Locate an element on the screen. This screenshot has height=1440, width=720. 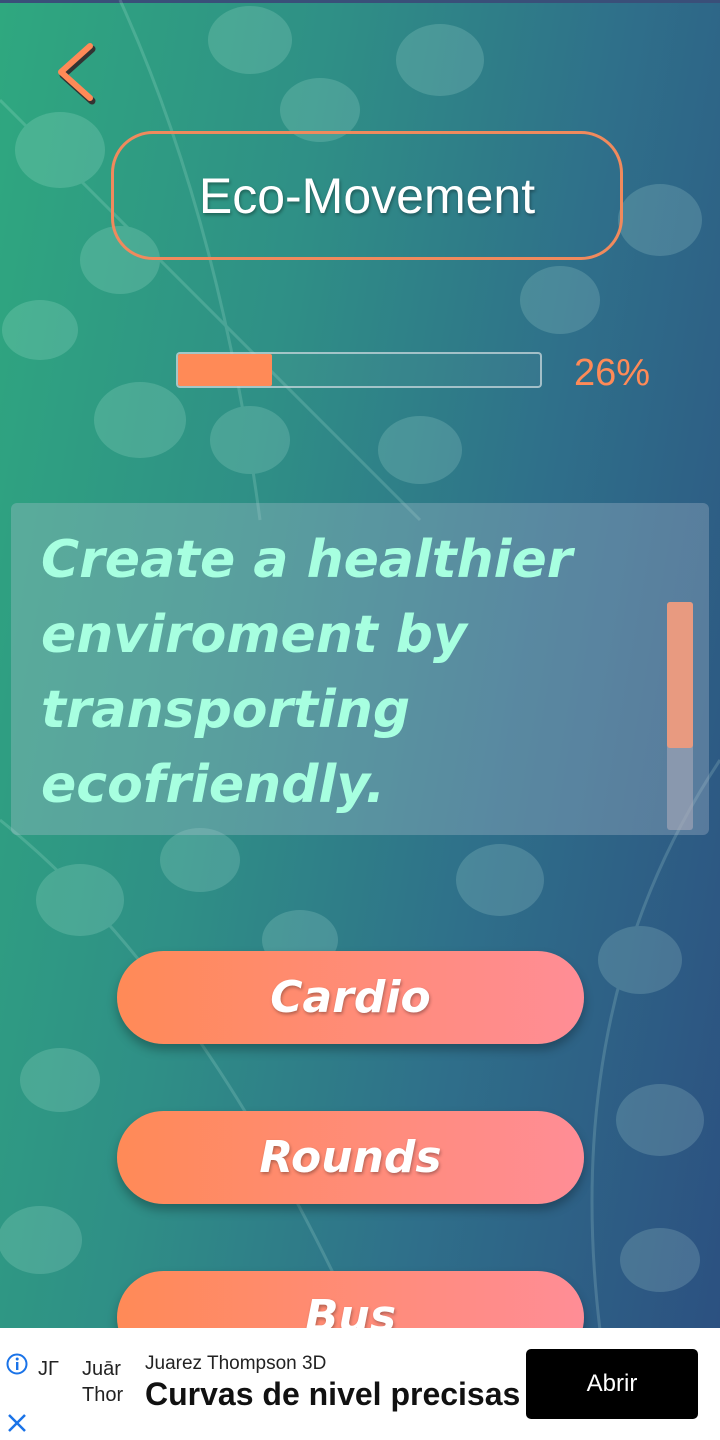
ad-headline: Curvas de nivel precisas is located at coordinates (333, 1394).